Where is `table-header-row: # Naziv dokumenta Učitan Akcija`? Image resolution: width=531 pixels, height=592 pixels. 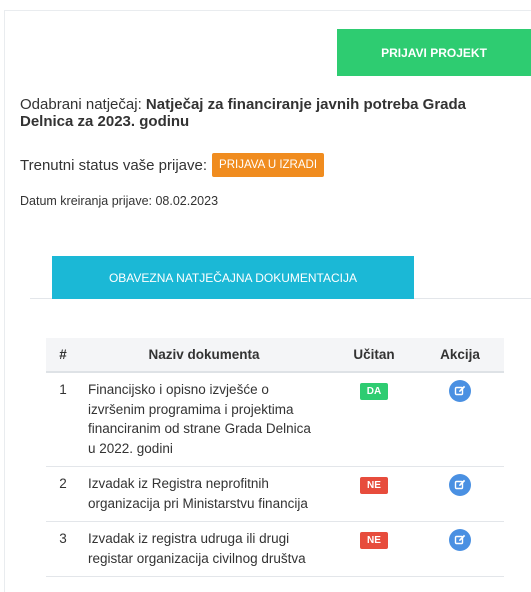
table-header-row: # Naziv dokumenta Učitan Akcija is located at coordinates (275, 355).